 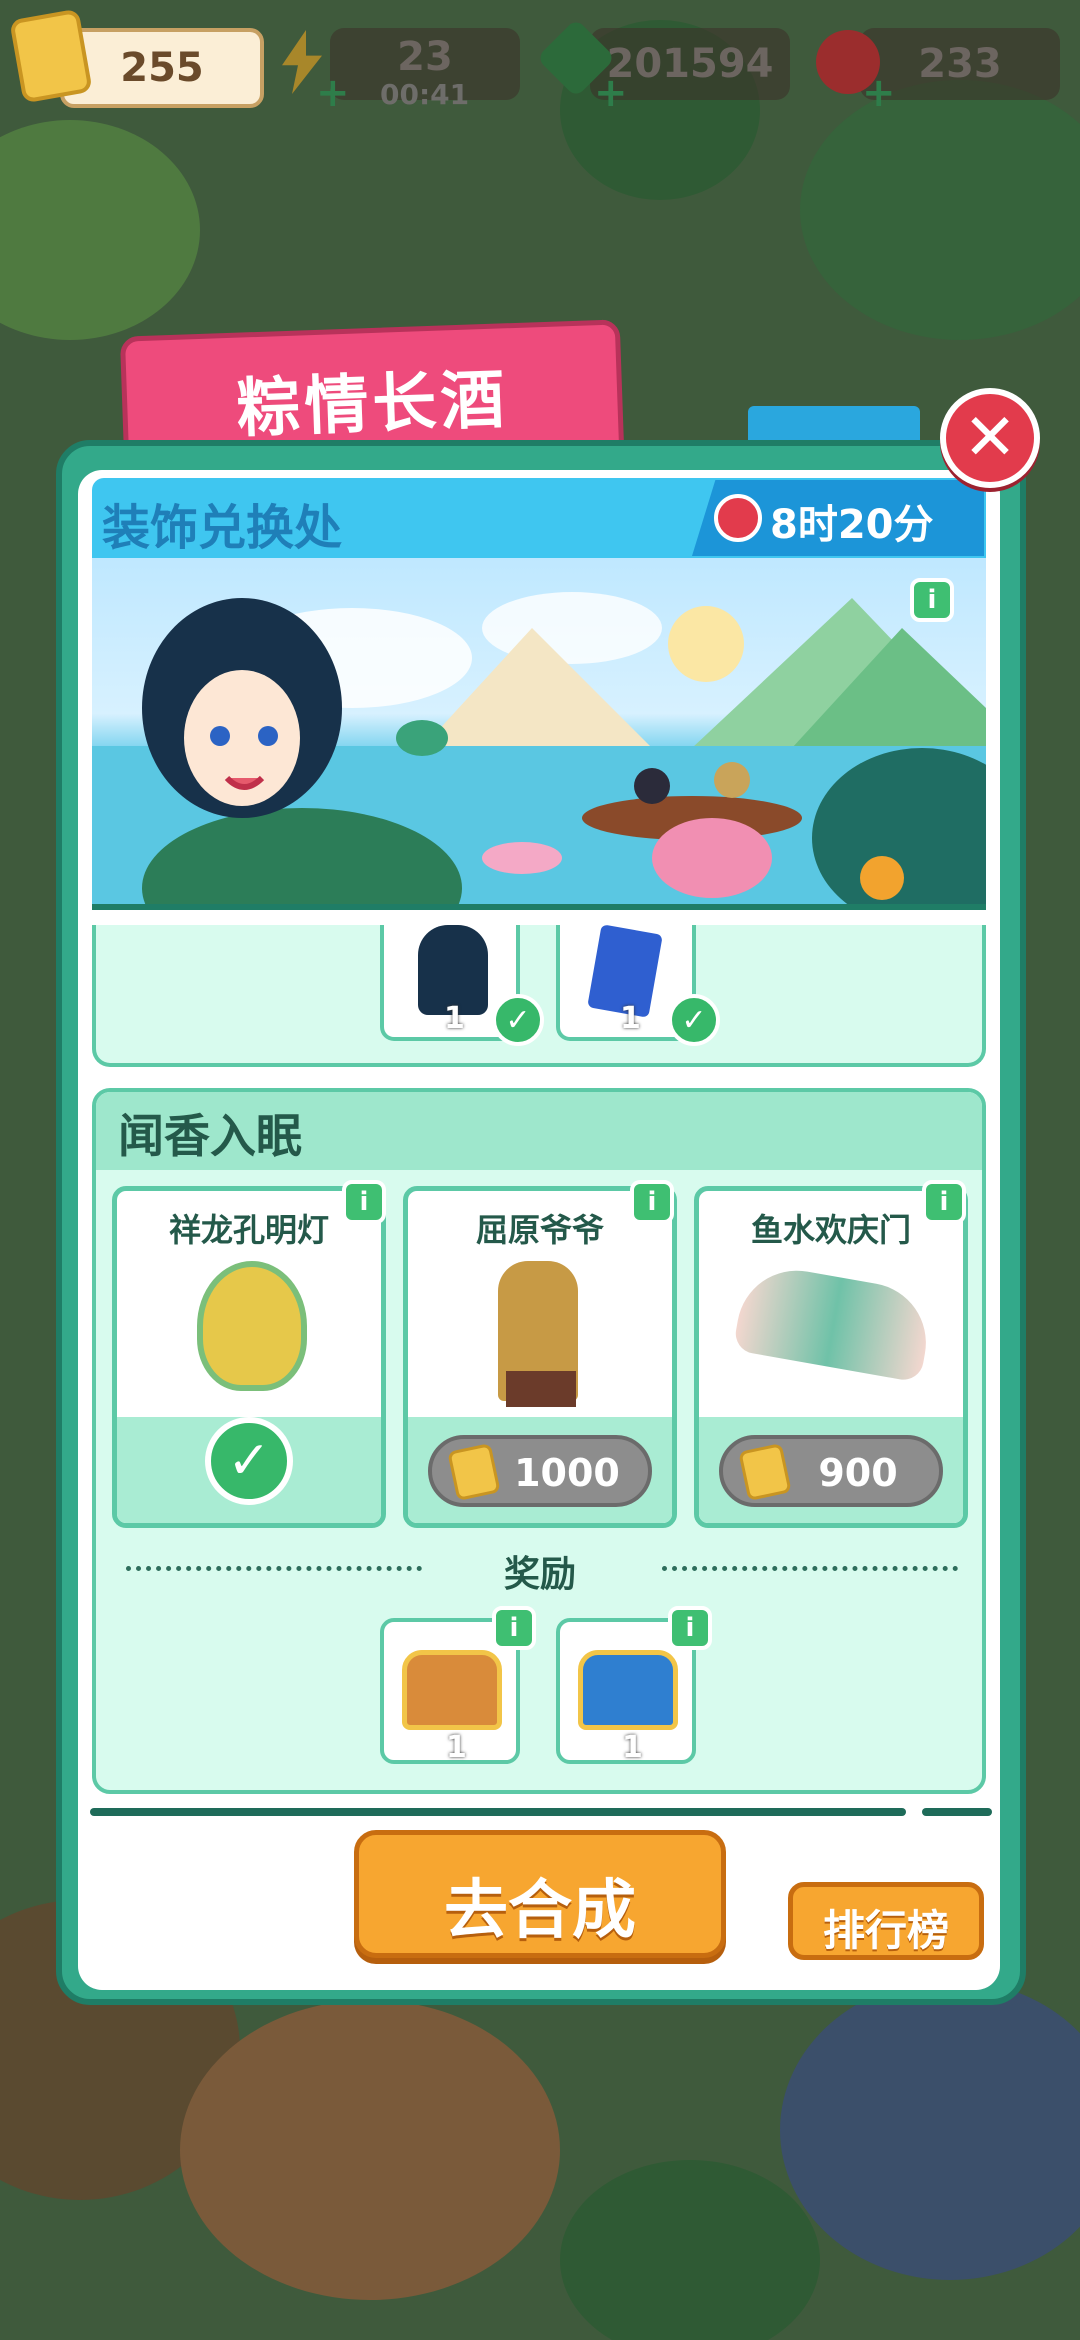 What do you see at coordinates (611, 93) in the screenshot?
I see `add-coins-icon: +` at bounding box center [611, 93].